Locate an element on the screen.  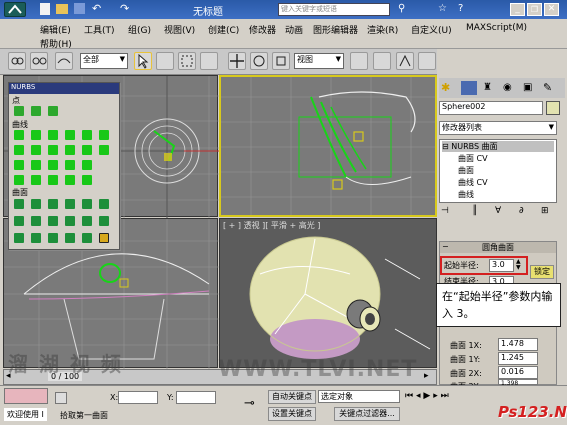
minimize-button: _ is located at coordinates (517, 9).